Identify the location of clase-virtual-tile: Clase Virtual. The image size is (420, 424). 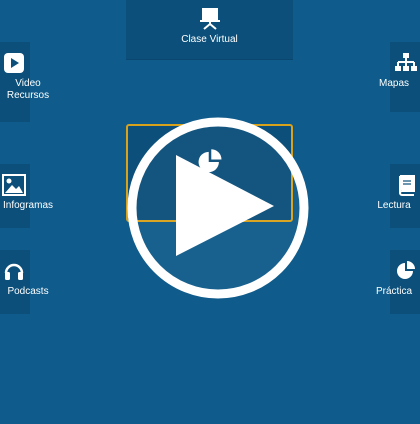
(209, 30).